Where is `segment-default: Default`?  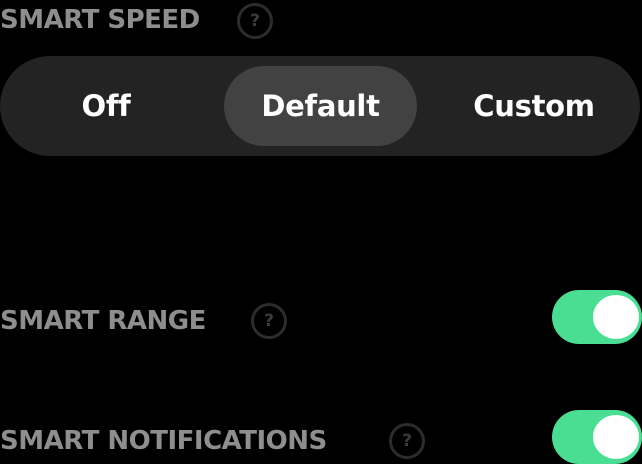 segment-default: Default is located at coordinates (320, 106).